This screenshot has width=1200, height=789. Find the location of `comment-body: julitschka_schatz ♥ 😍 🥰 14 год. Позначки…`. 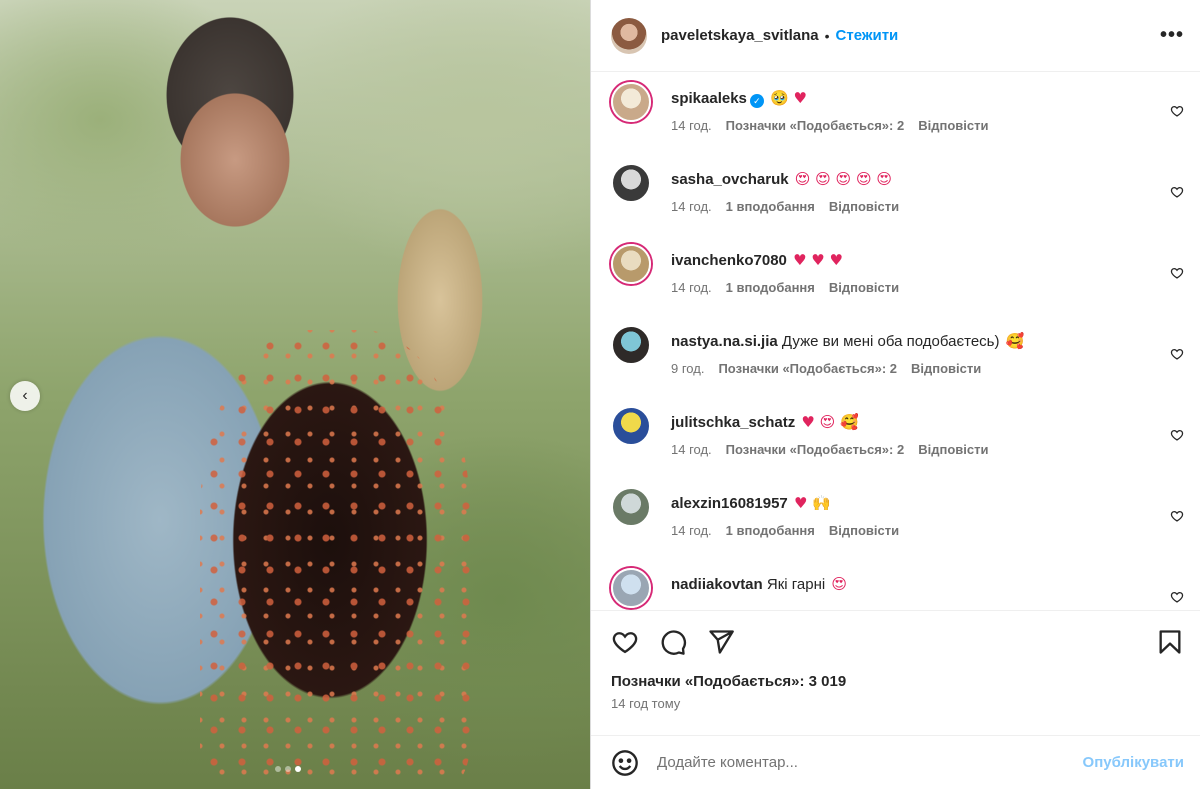

comment-body: julitschka_schatz ♥ 😍 🥰 14 год. Позначки… is located at coordinates (927, 444).